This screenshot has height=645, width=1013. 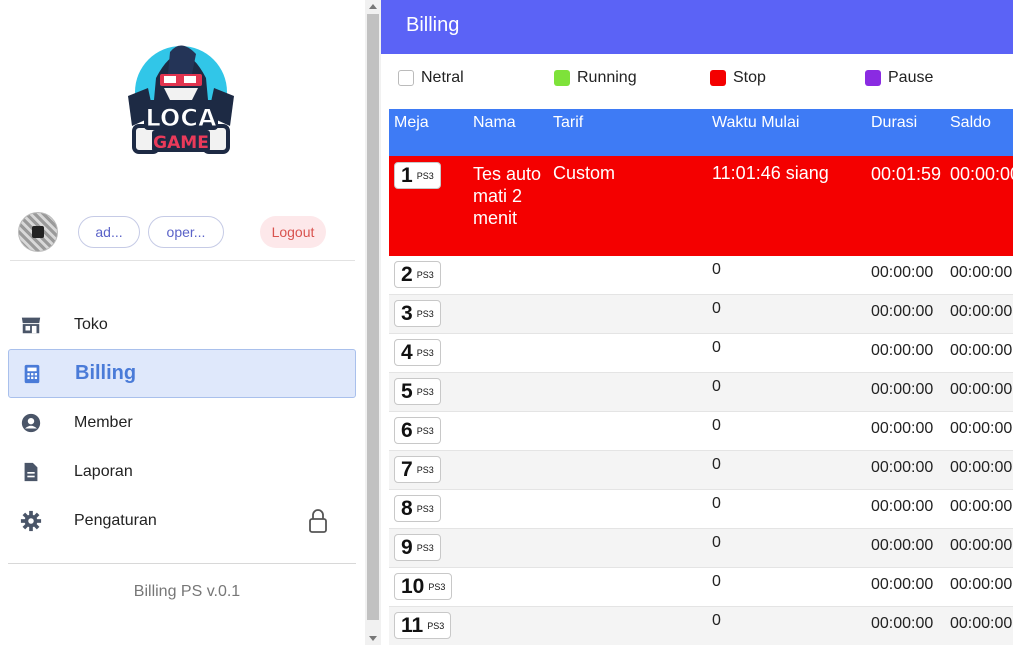 I want to click on sidebar-scrollbar, so click(x=373, y=322).